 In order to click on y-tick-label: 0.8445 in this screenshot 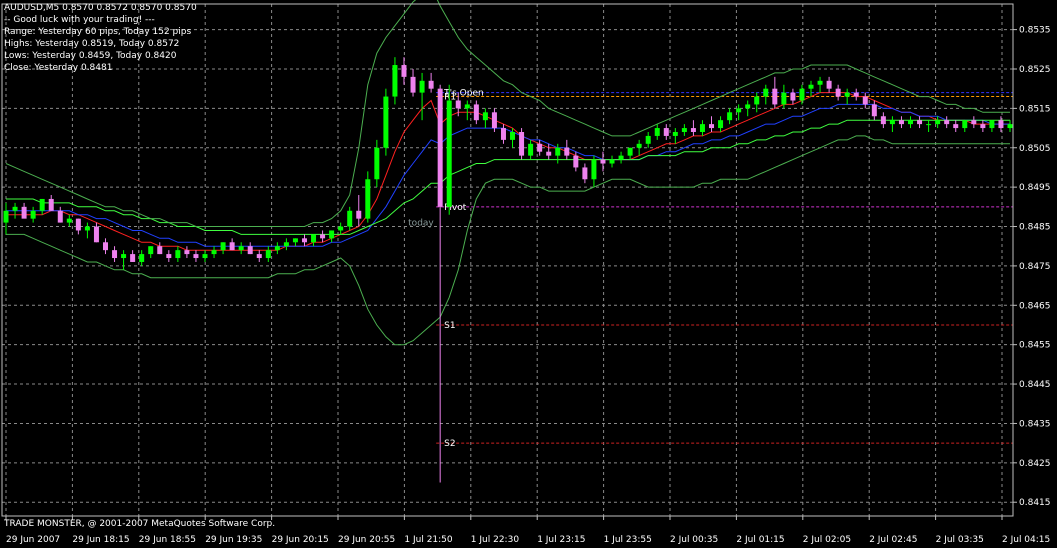, I will do `click(1035, 385)`.